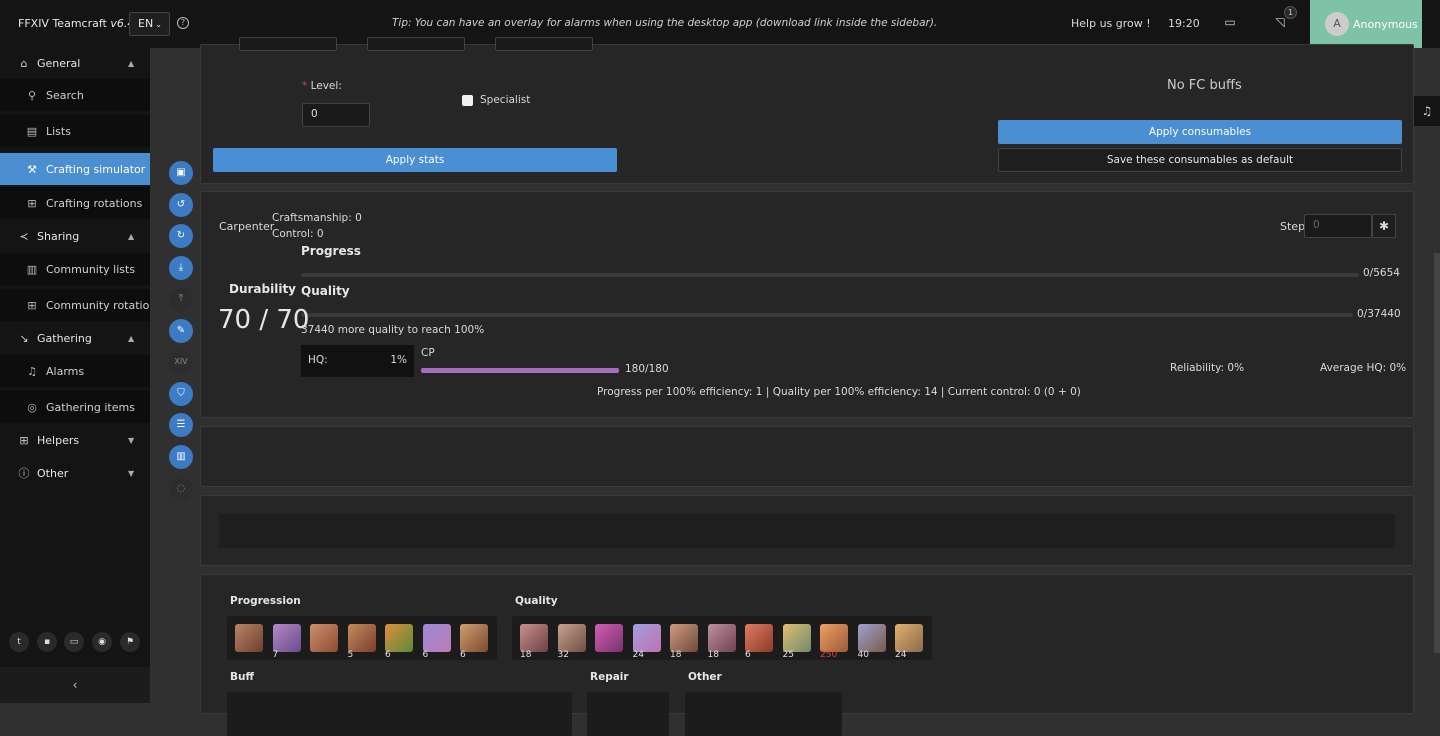  What do you see at coordinates (32, 169) in the screenshot?
I see `hammer-icon: ⚒` at bounding box center [32, 169].